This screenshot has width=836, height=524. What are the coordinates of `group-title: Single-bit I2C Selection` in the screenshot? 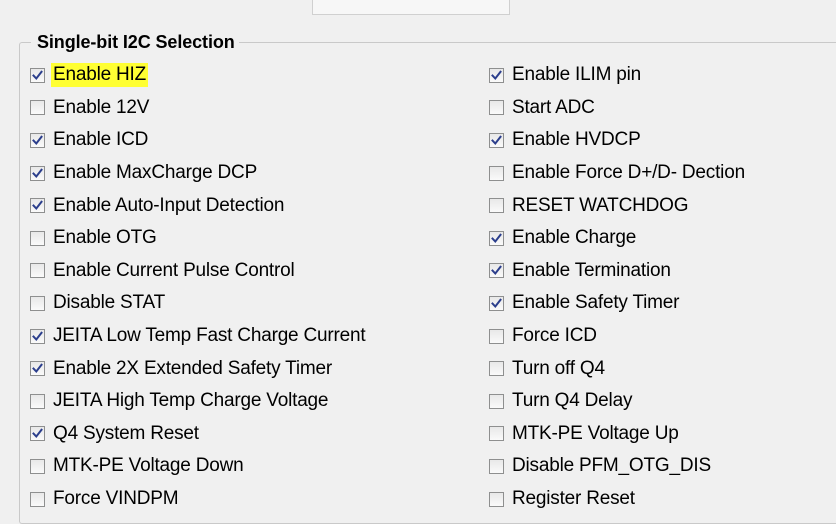 It's located at (135, 42).